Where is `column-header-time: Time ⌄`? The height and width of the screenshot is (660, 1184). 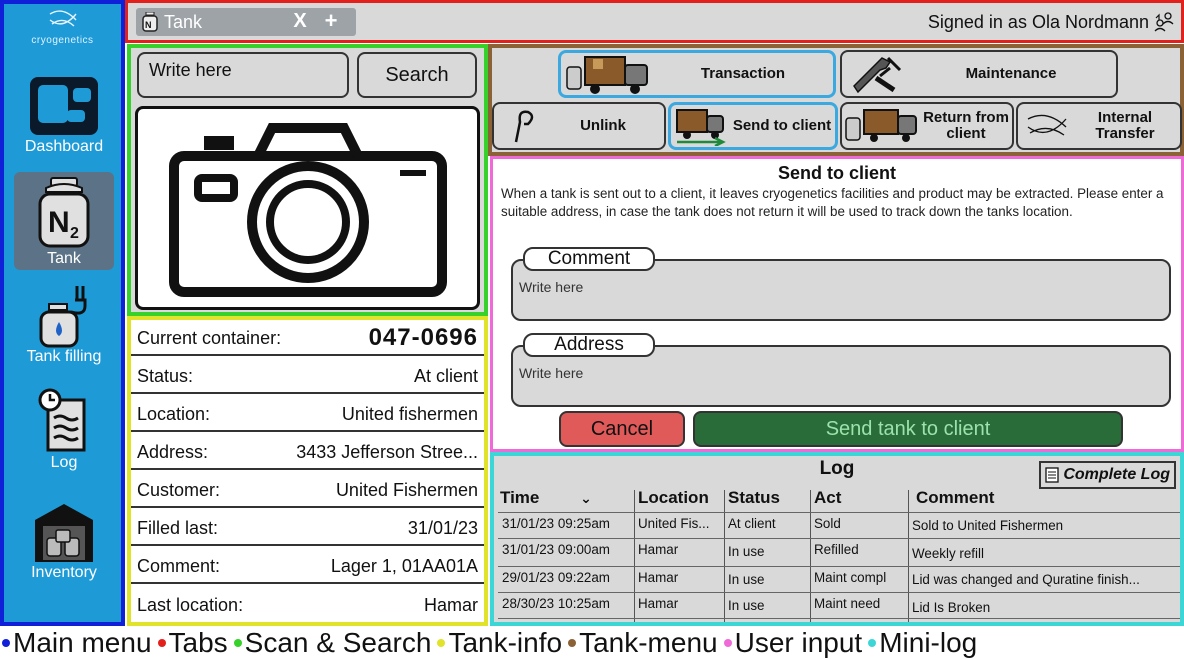 column-header-time: Time ⌄ is located at coordinates (546, 499).